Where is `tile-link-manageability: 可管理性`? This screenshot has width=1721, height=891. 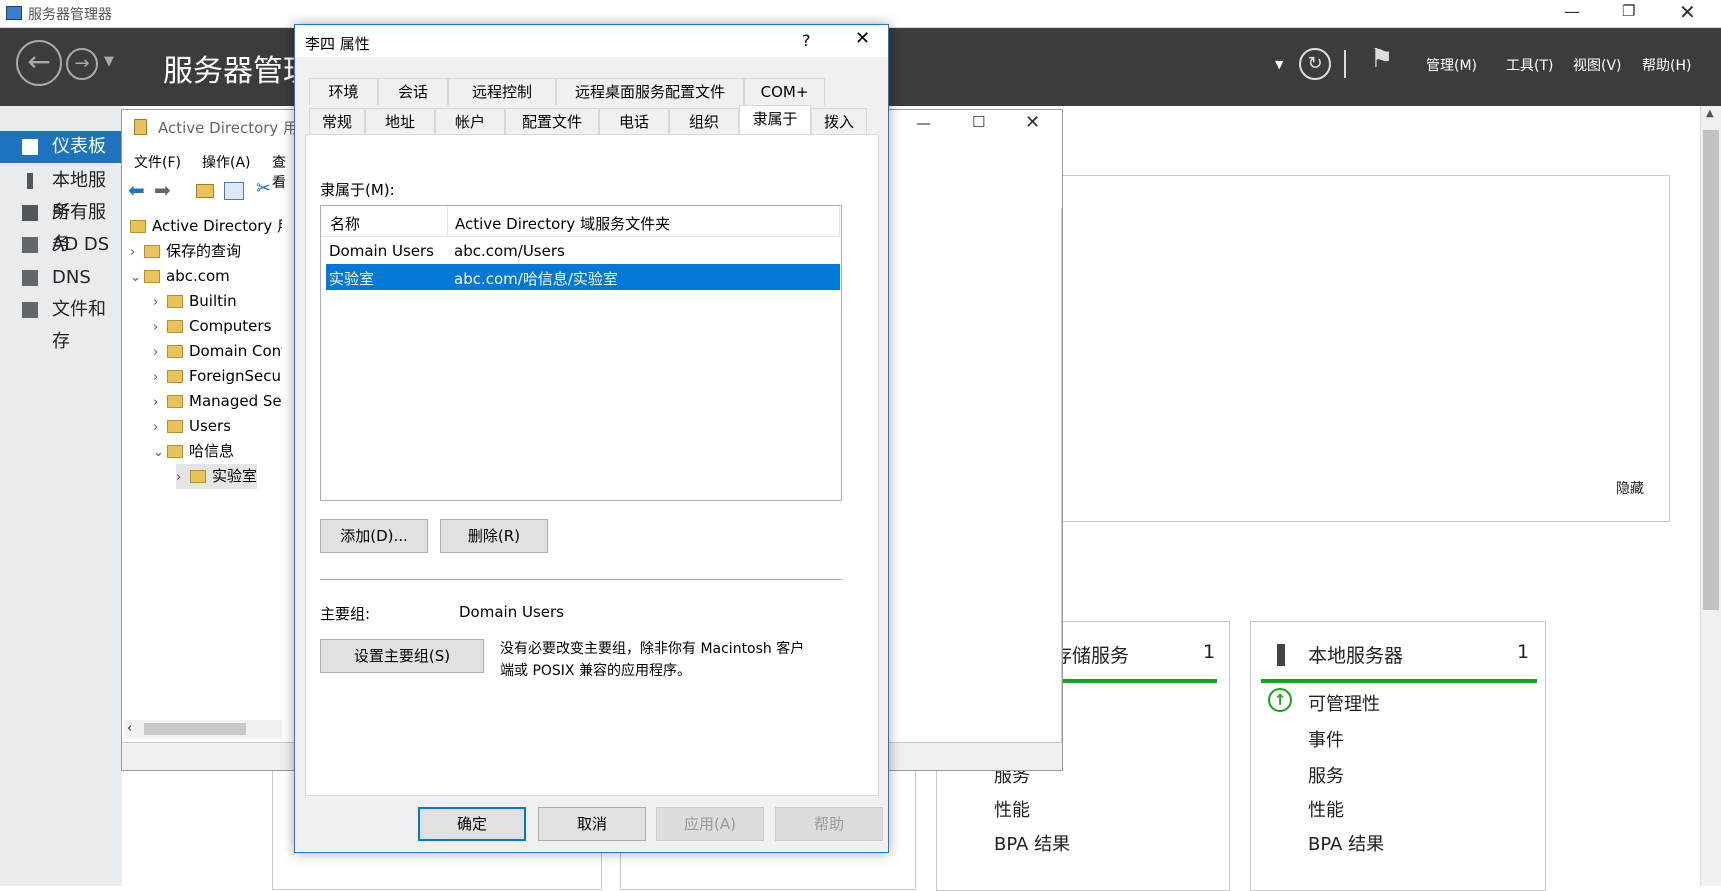
tile-link-manageability: 可管理性 is located at coordinates (1344, 703).